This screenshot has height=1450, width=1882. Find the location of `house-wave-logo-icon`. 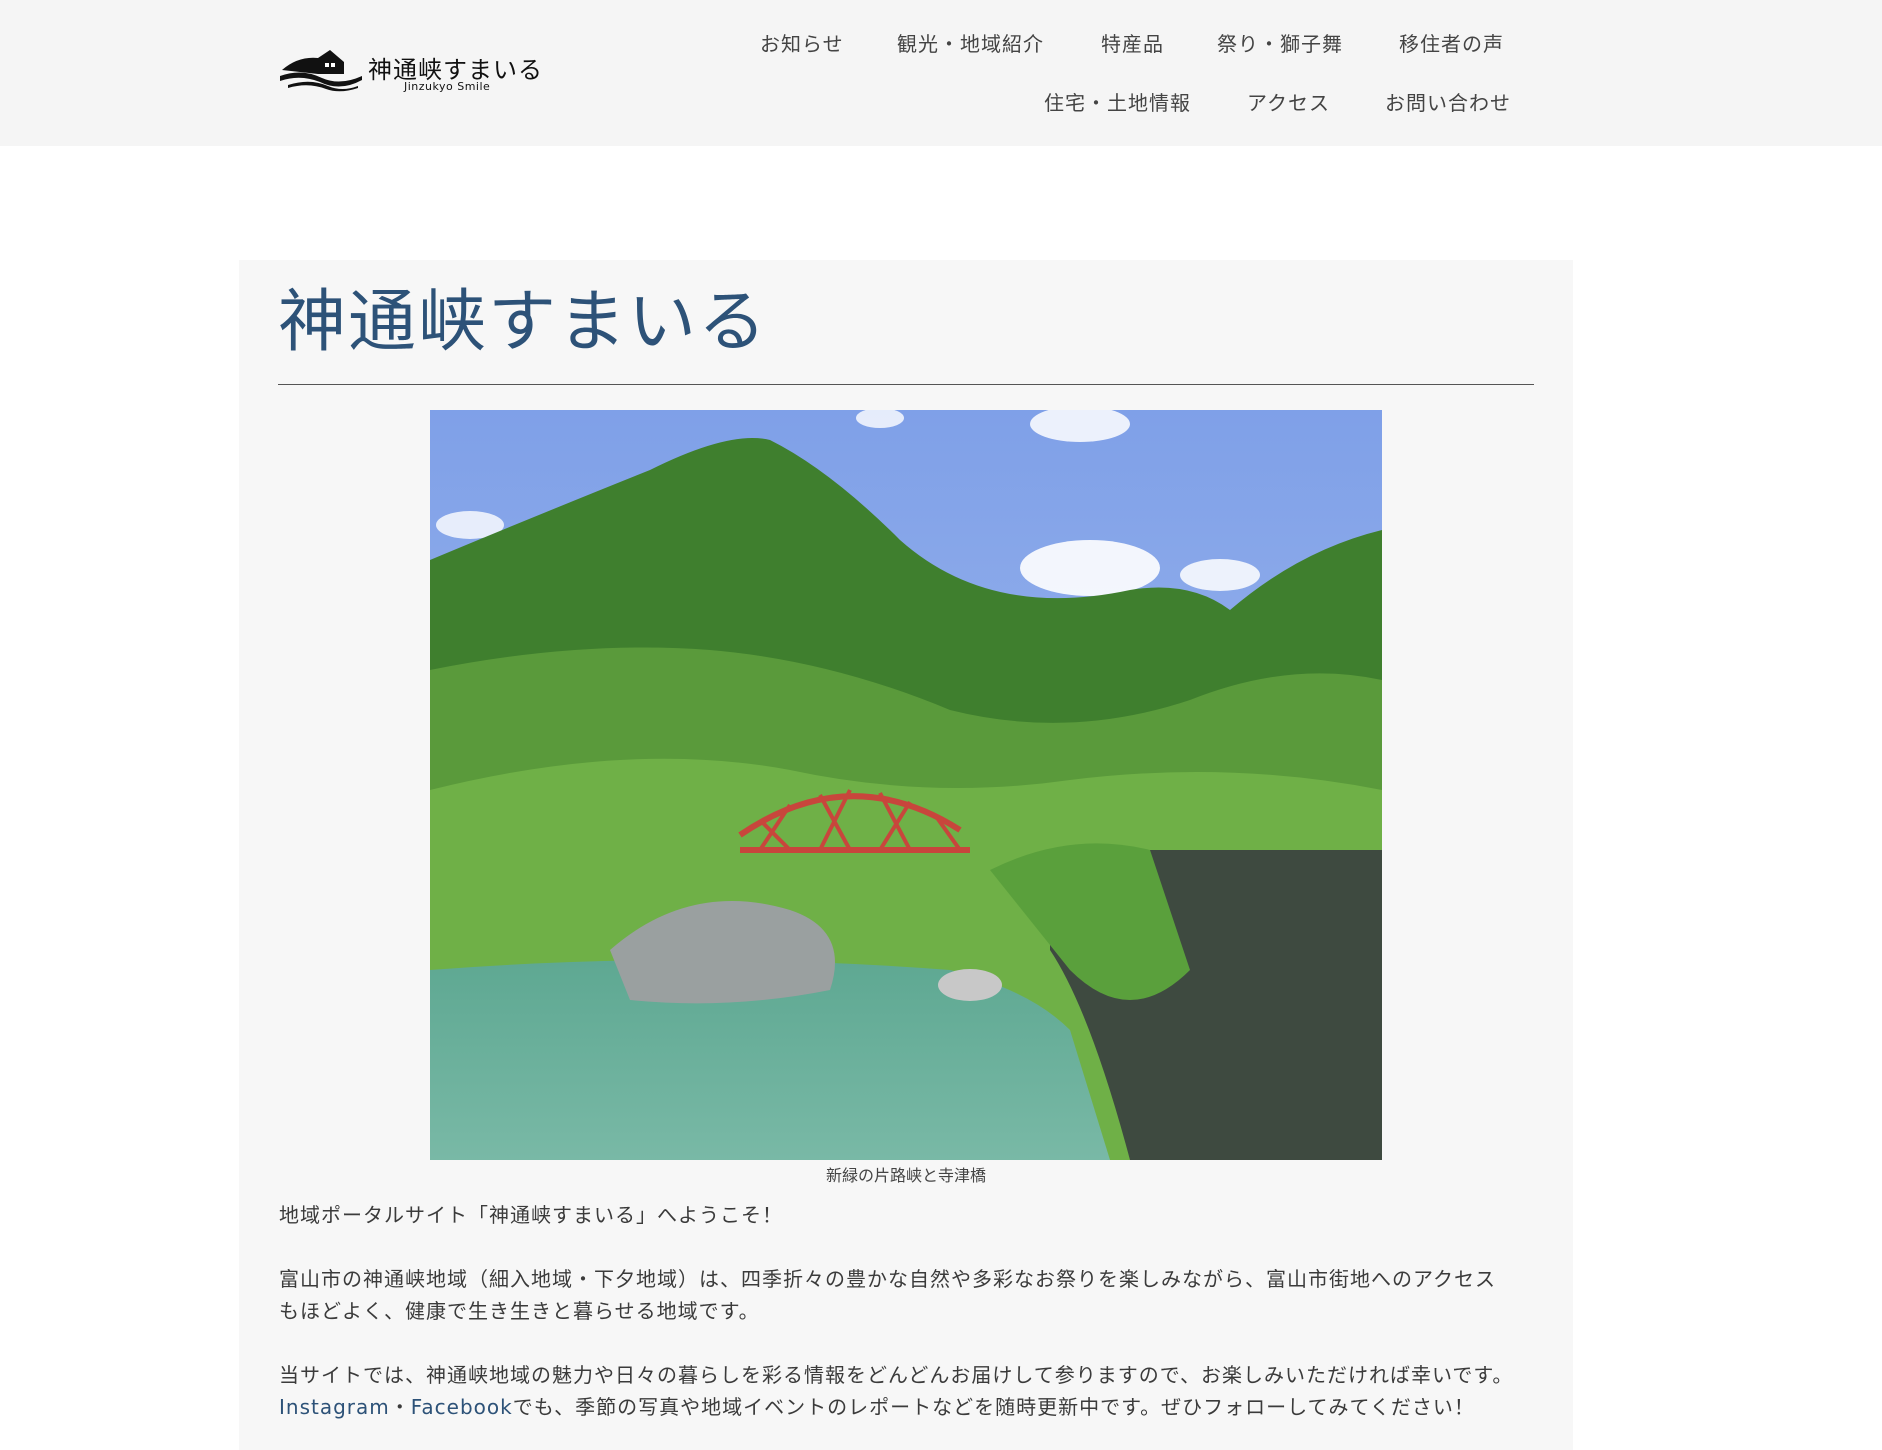

house-wave-logo-icon is located at coordinates (321, 71).